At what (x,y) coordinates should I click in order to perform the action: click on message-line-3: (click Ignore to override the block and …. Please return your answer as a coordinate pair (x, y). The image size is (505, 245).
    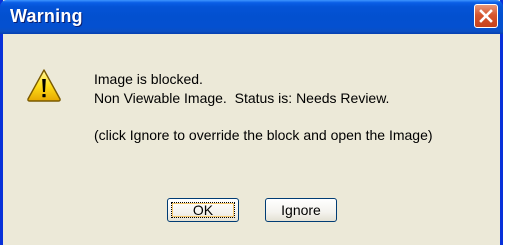
    Looking at the image, I should click on (263, 135).